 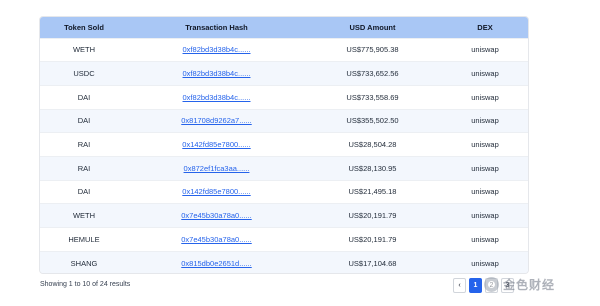 What do you see at coordinates (507, 285) in the screenshot?
I see `page-3-button: 3` at bounding box center [507, 285].